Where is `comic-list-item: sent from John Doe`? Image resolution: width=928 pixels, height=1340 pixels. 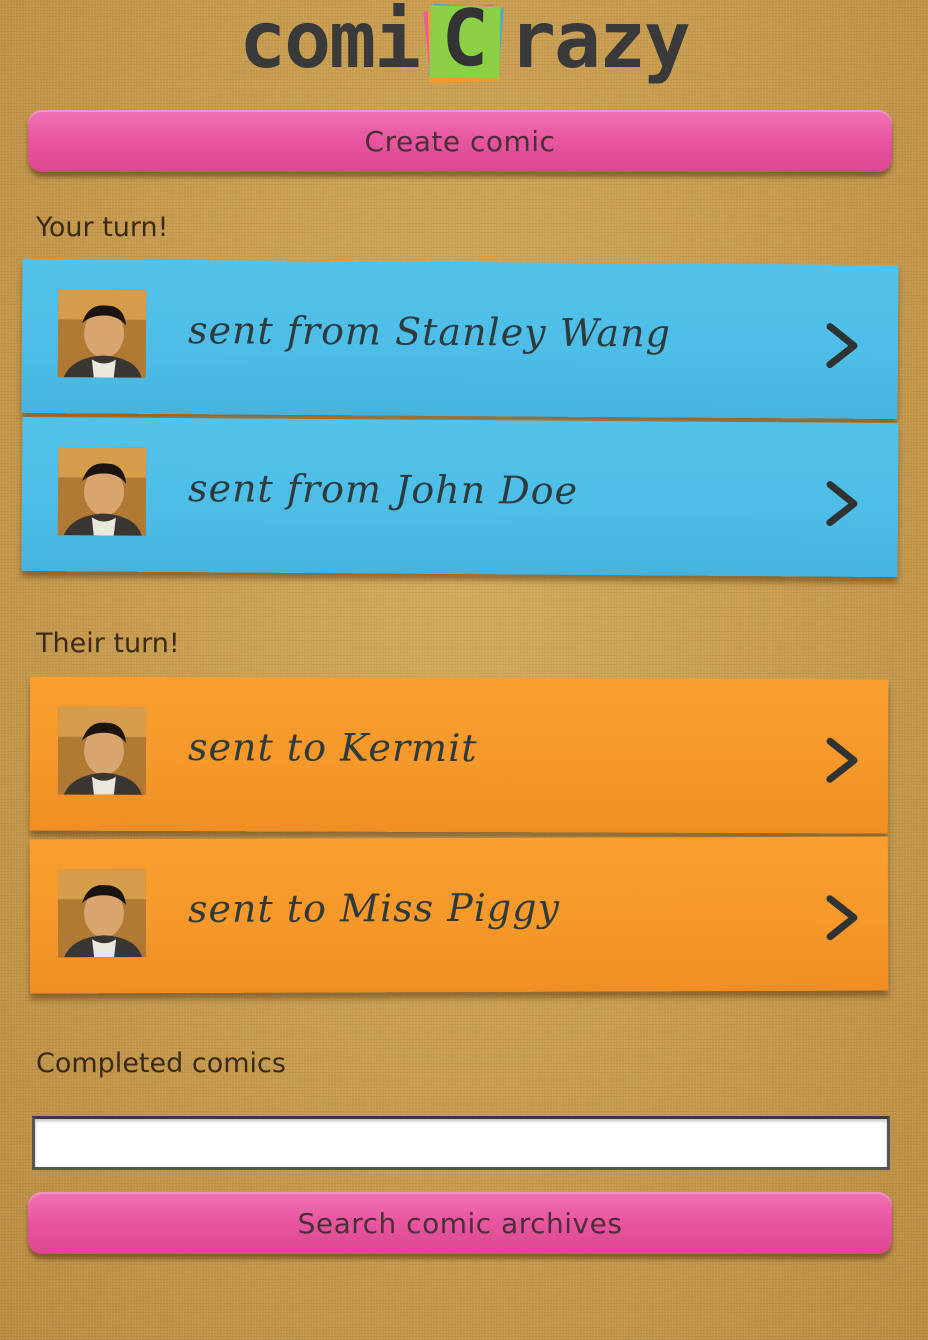
comic-list-item: sent from John Doe is located at coordinates (460, 497).